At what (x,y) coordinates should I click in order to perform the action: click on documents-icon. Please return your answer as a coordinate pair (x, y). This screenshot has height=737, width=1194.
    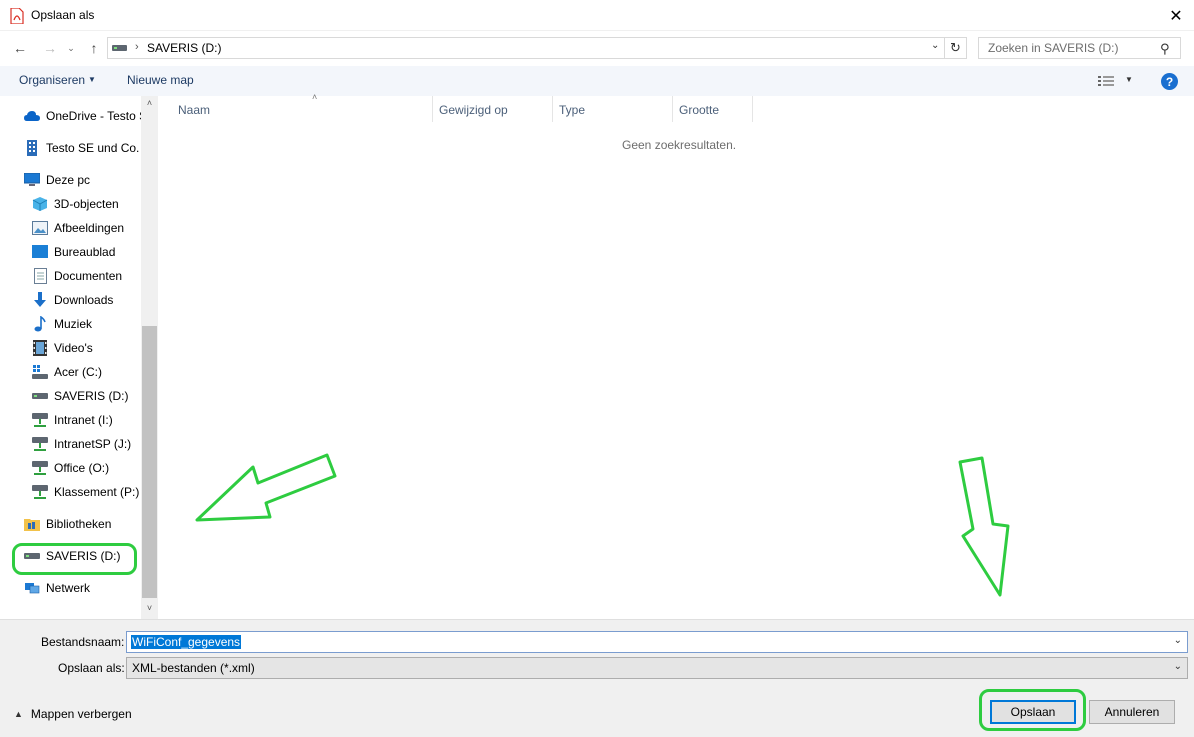
    Looking at the image, I should click on (40, 276).